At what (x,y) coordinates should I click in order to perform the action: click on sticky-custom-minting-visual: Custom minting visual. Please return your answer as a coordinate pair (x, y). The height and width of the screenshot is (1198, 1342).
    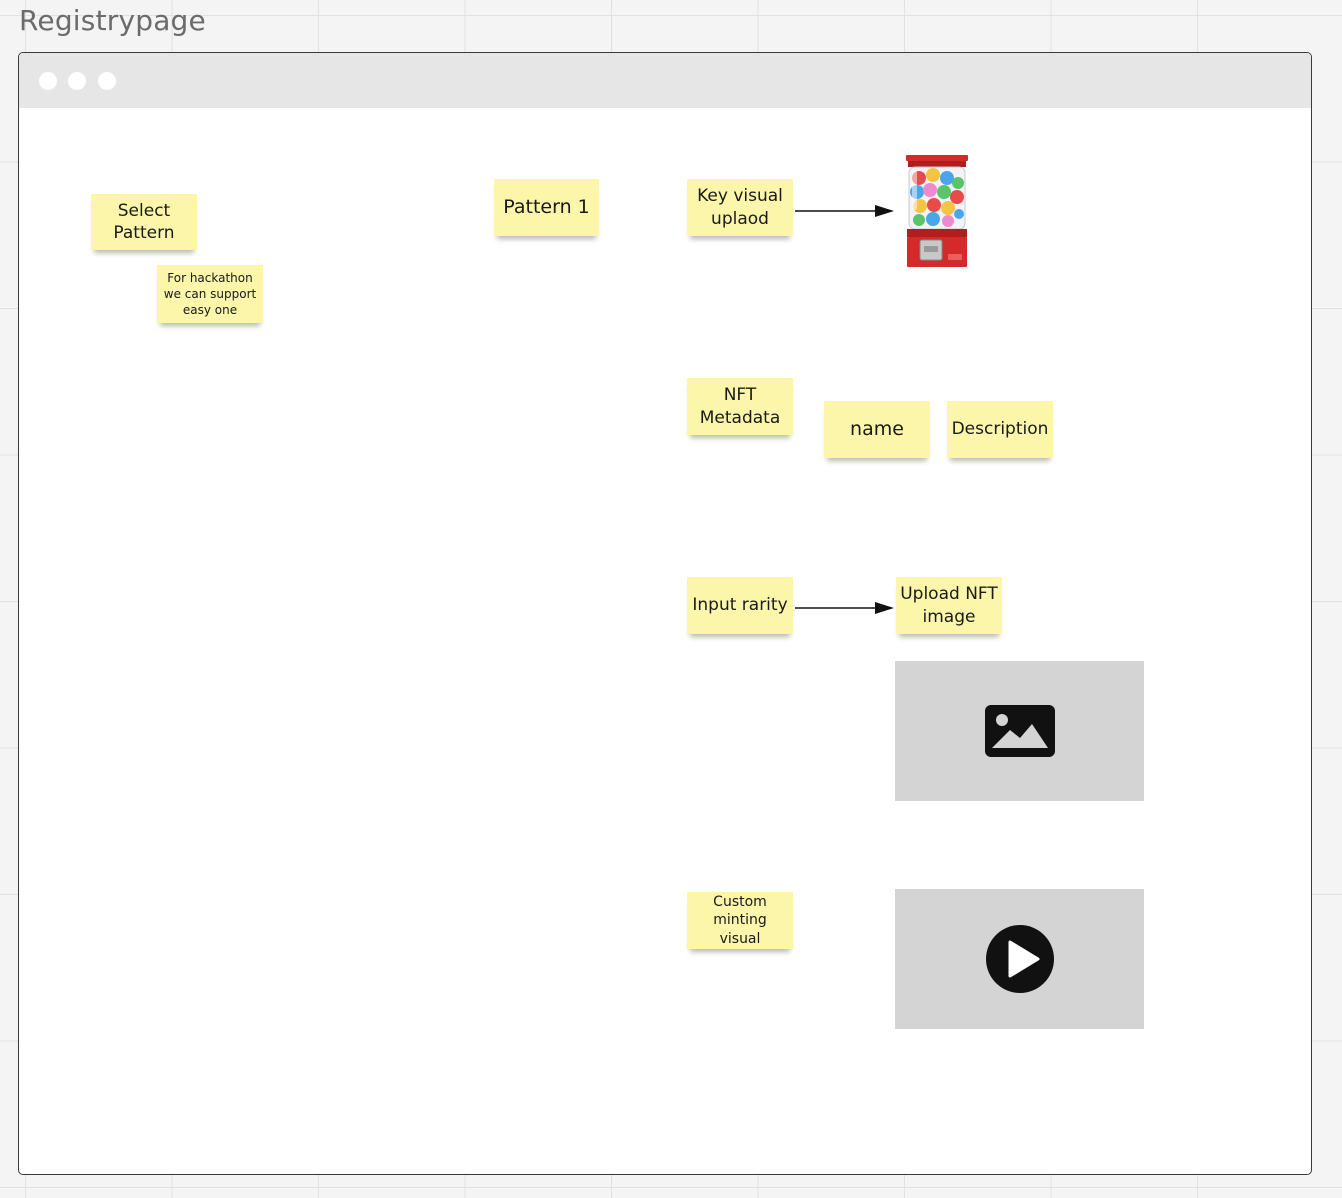
    Looking at the image, I should click on (740, 920).